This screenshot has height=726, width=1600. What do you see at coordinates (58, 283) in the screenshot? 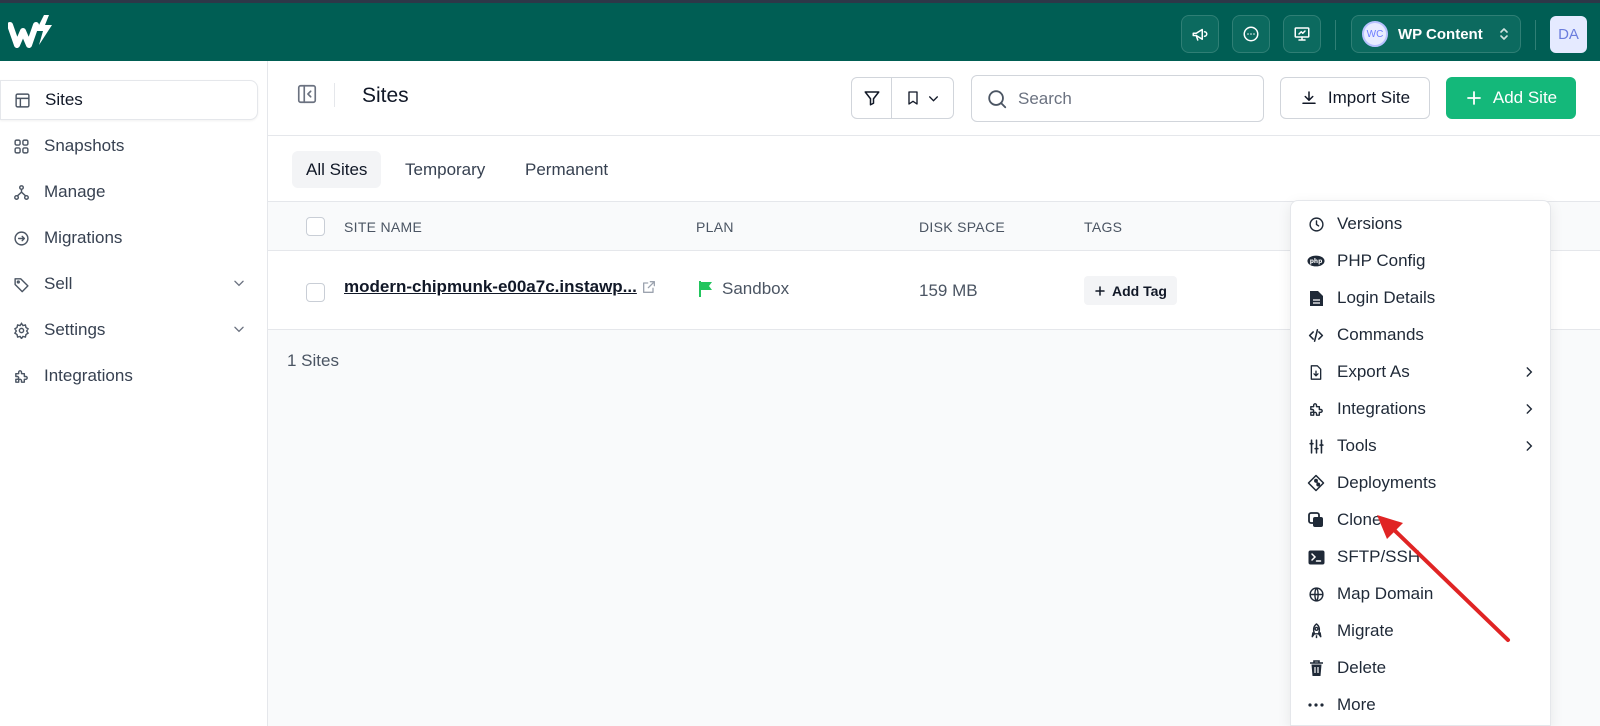
I see `sidebar-item-label: Sell` at bounding box center [58, 283].